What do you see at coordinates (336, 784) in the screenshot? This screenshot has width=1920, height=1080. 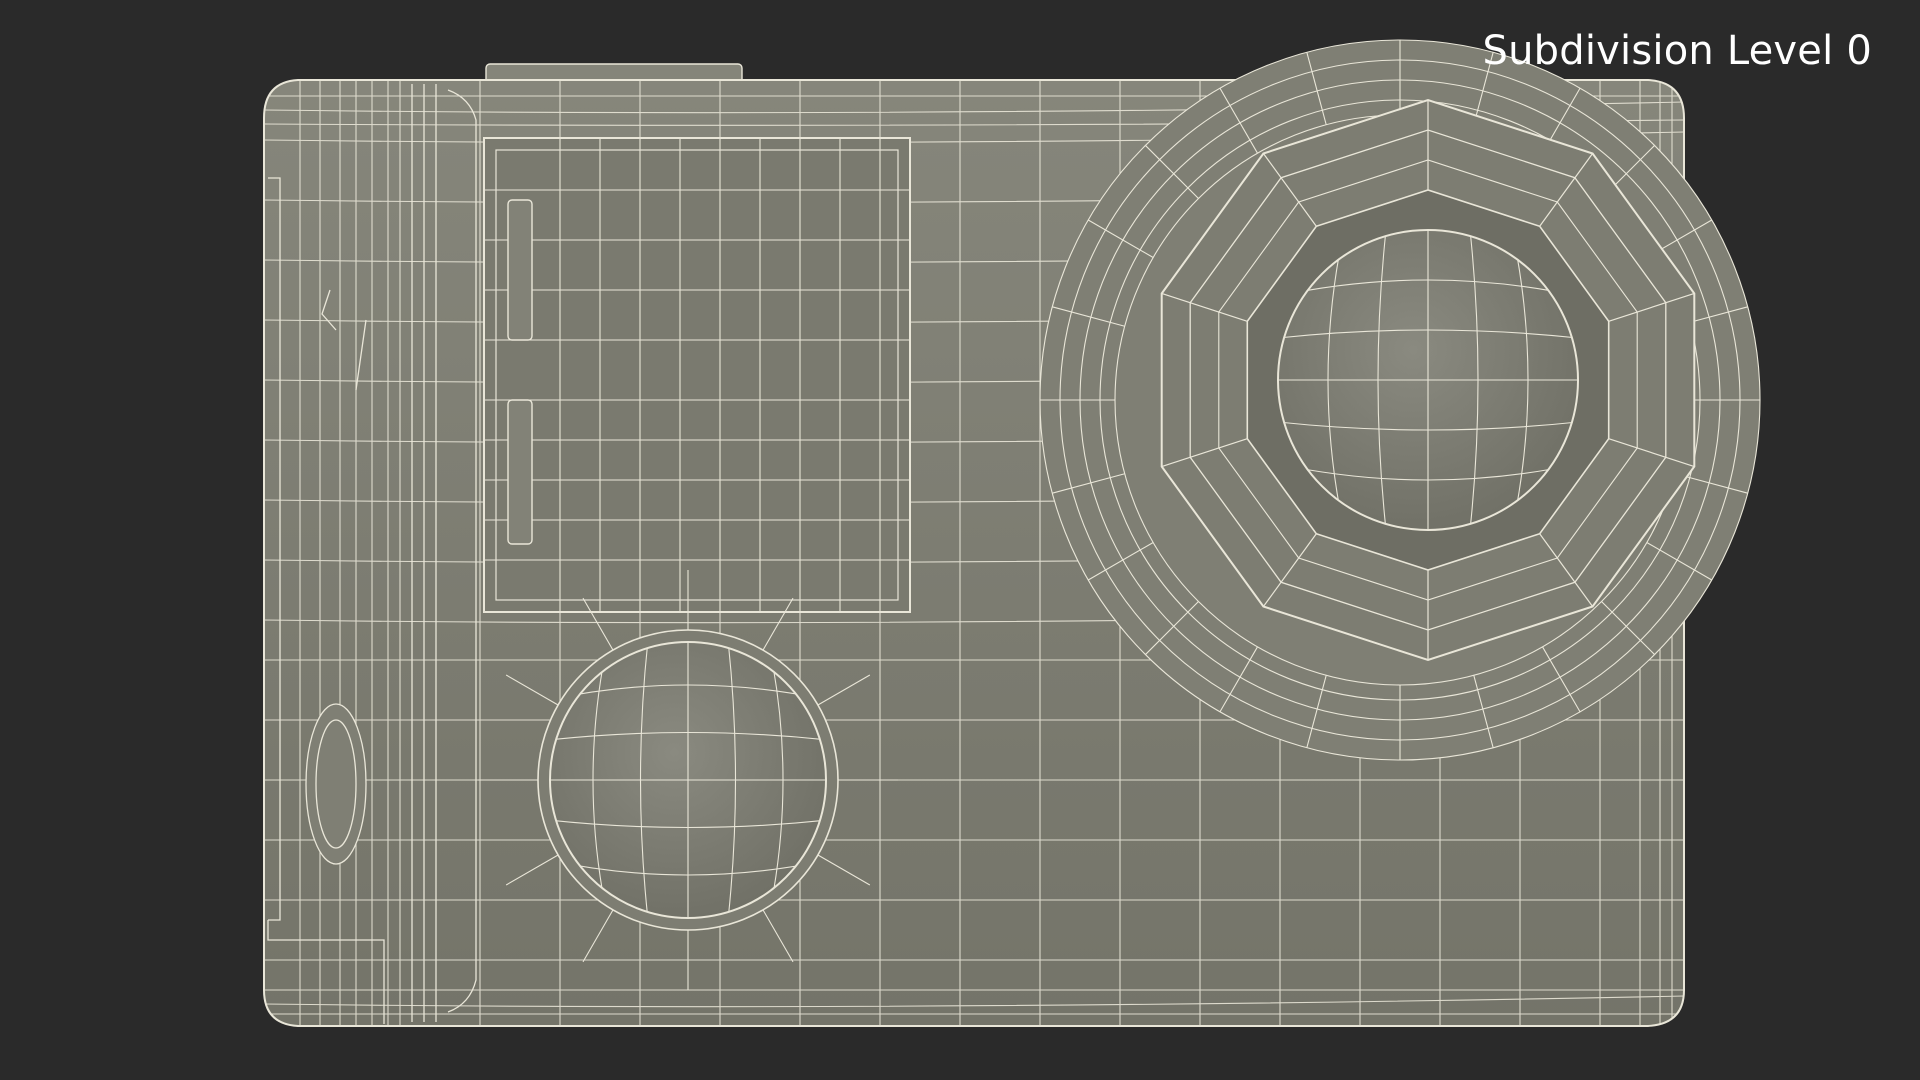 I see `side-port` at bounding box center [336, 784].